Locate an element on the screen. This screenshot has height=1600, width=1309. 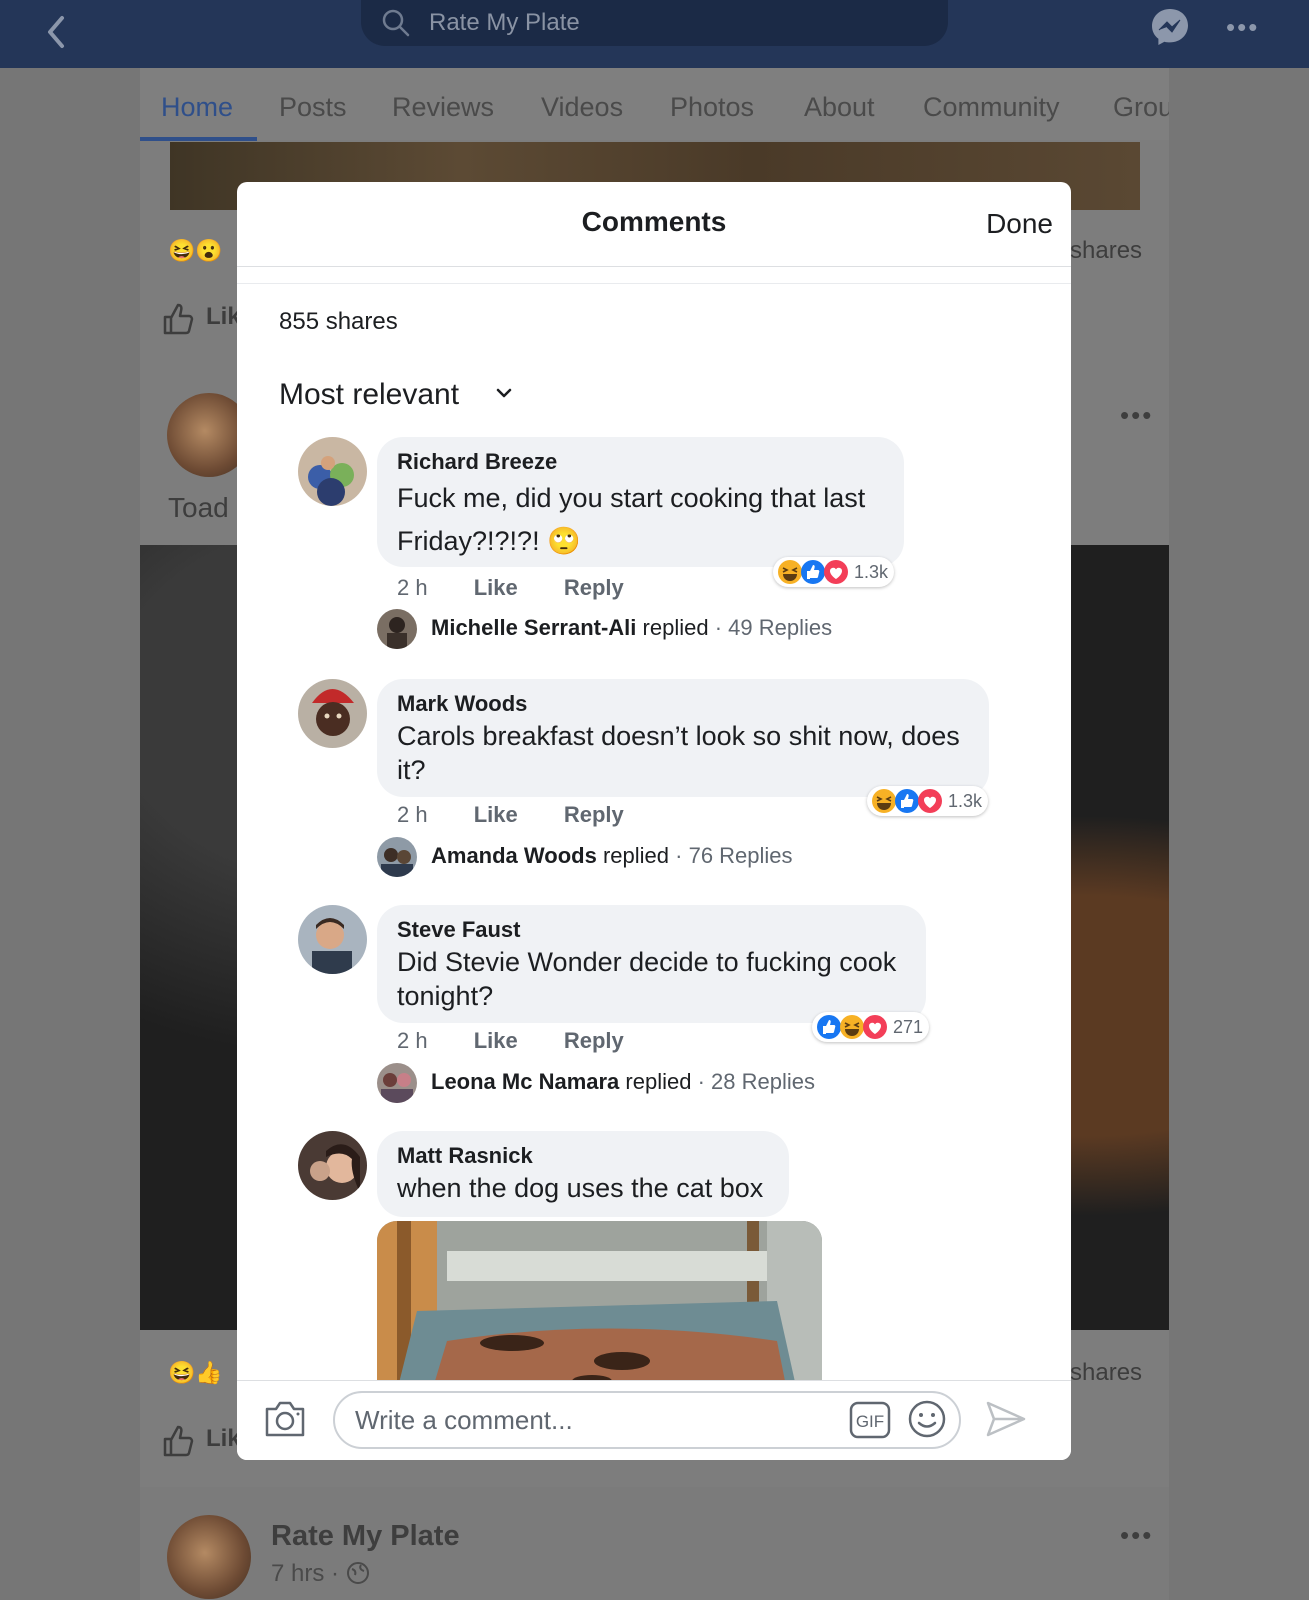
reaction-summary: 271 is located at coordinates (871, 1027).